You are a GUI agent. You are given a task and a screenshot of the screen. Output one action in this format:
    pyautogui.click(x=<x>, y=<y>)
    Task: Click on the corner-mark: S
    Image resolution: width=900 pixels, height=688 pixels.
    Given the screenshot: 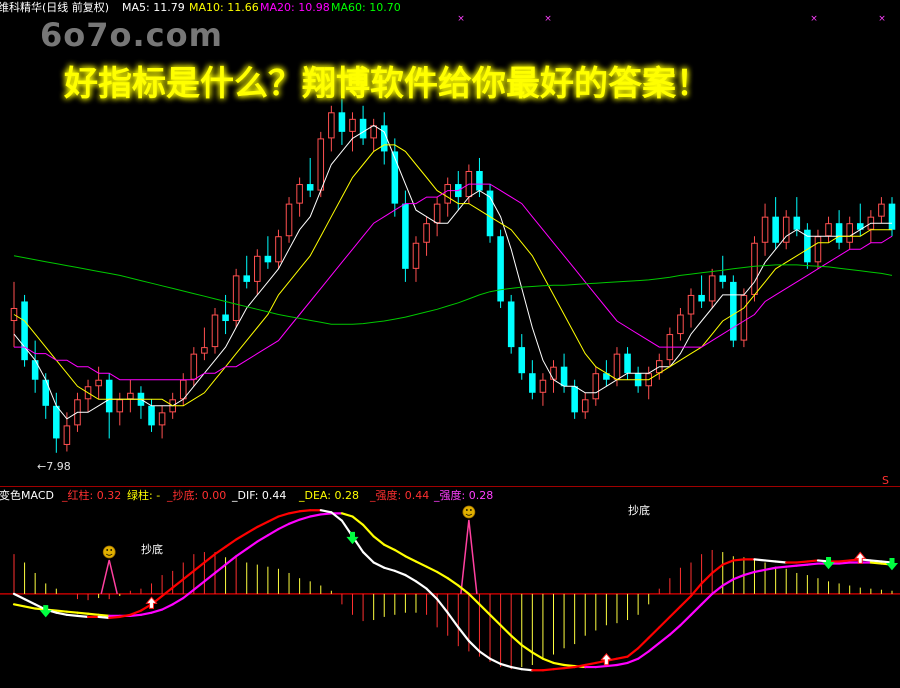 What is the action you would take?
    pyautogui.click(x=885, y=480)
    